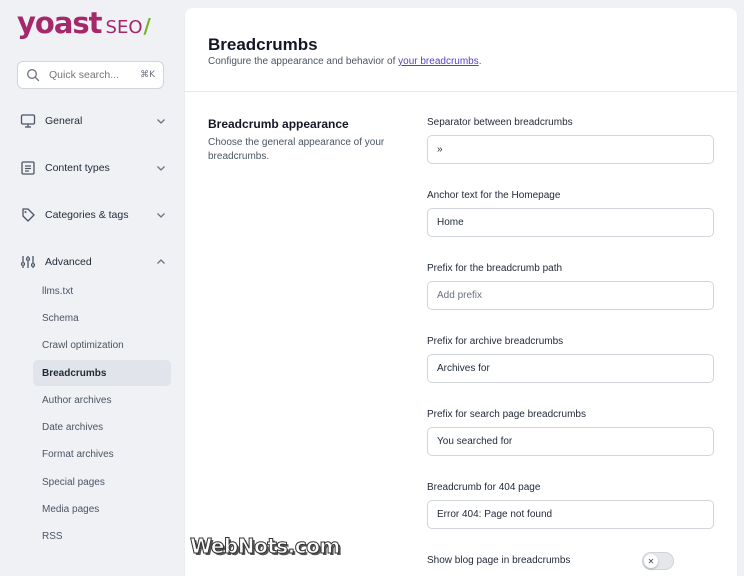 This screenshot has width=744, height=576. What do you see at coordinates (147, 75) in the screenshot?
I see `search-shortcut: ⌘K` at bounding box center [147, 75].